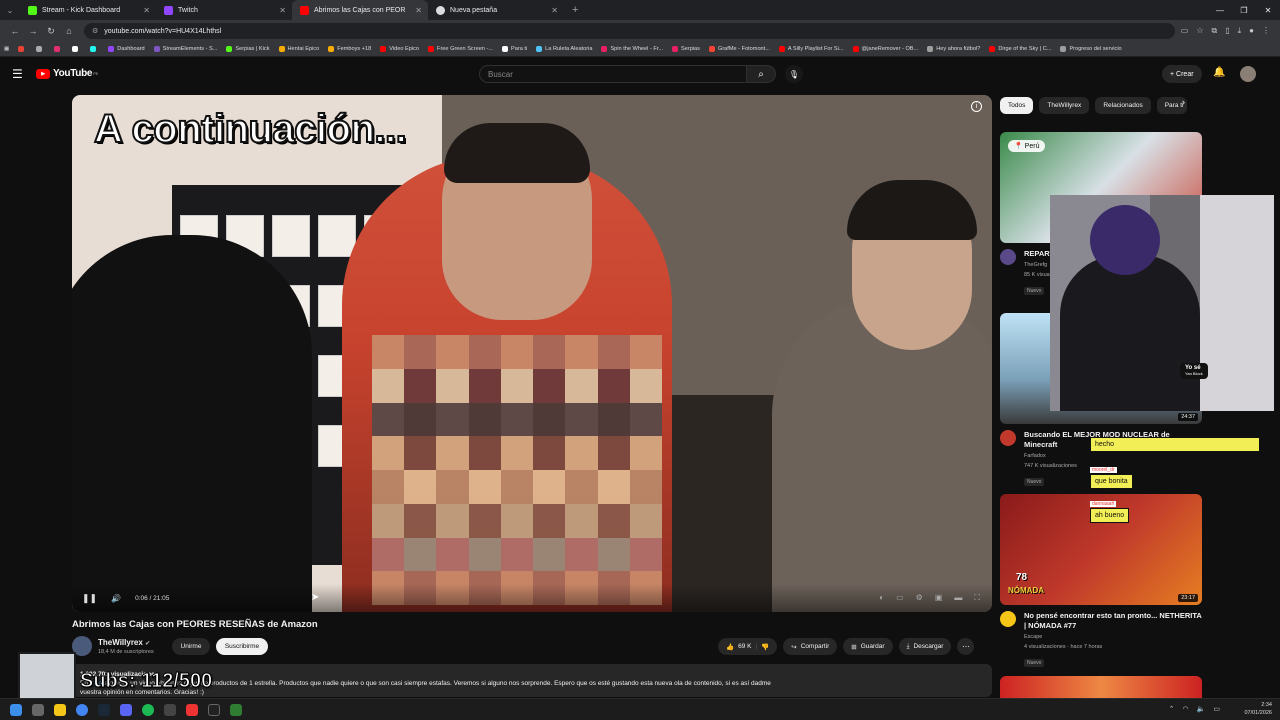  What do you see at coordinates (10, 10) in the screenshot?
I see `tab-search-icon: ⌄` at bounding box center [10, 10].